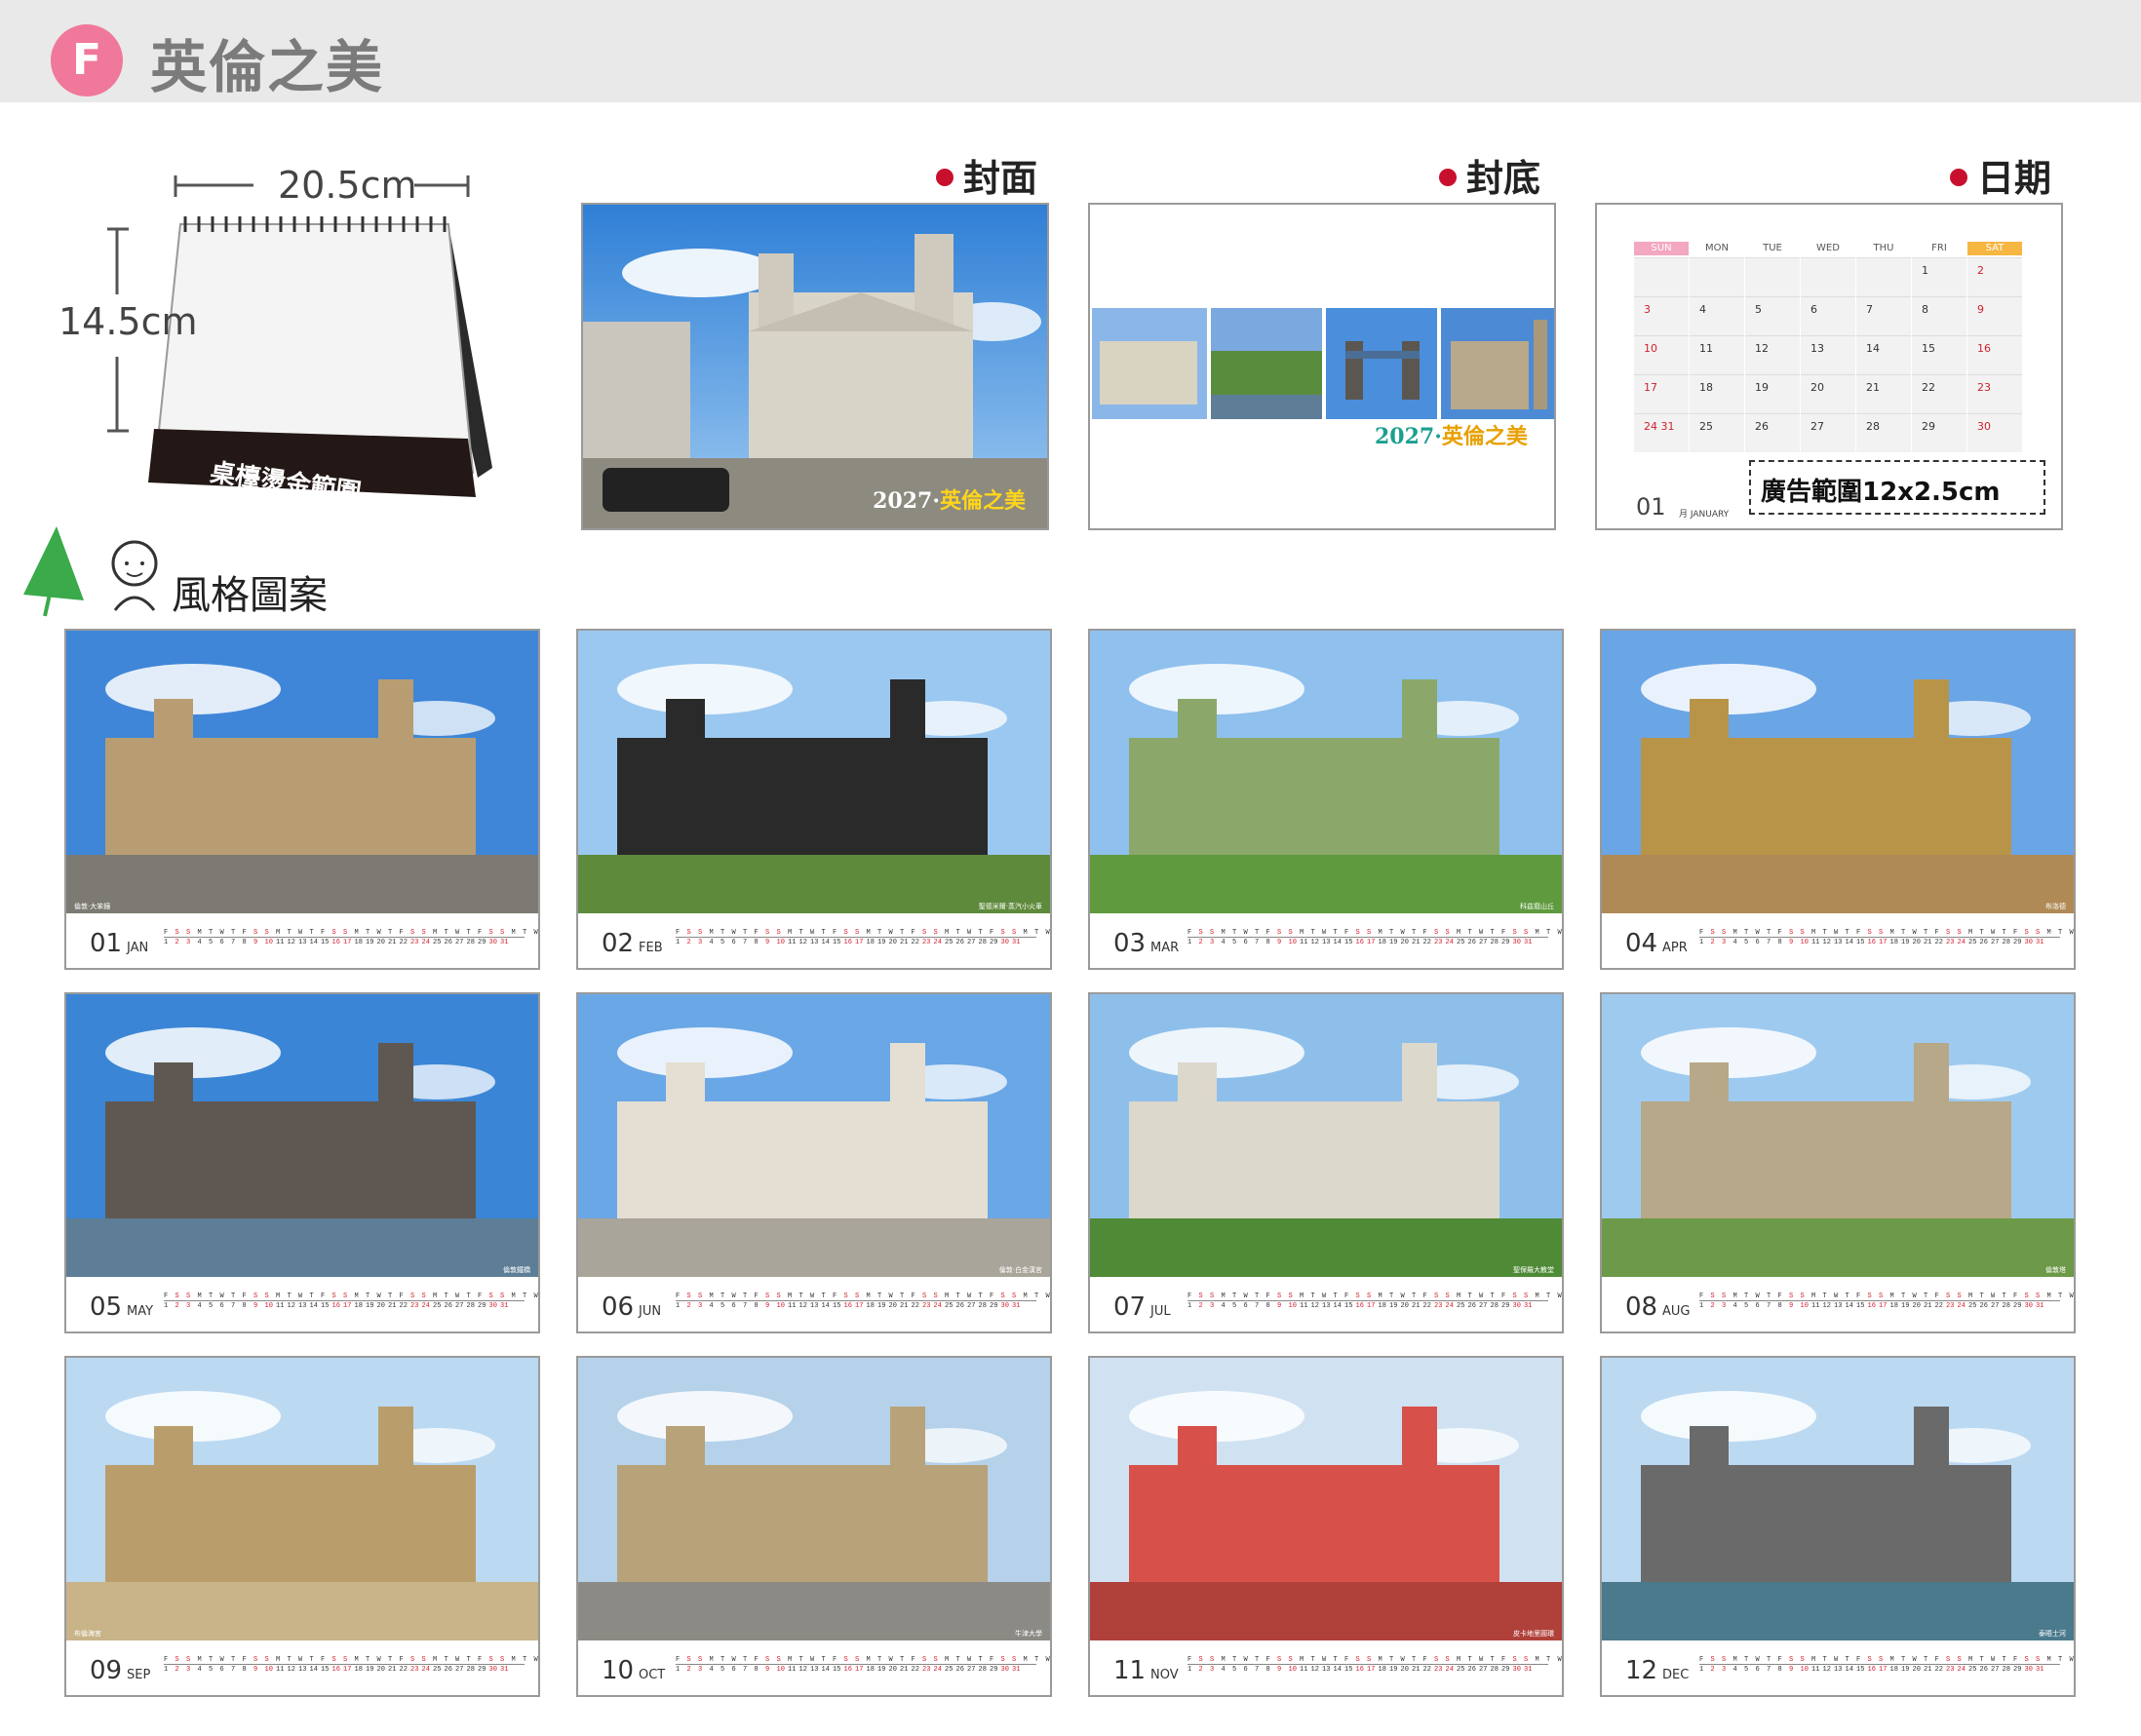 Image resolution: width=2141 pixels, height=1736 pixels. I want to click on photo-caption: 倫敦塔, so click(2055, 1270).